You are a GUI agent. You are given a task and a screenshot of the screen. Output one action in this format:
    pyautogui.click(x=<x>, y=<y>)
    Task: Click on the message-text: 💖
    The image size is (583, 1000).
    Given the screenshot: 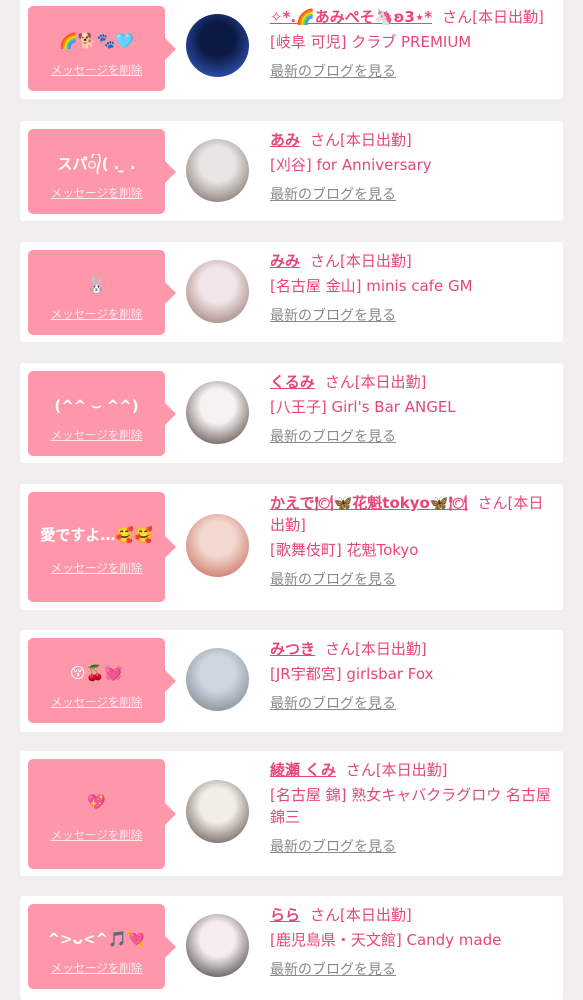 What is the action you would take?
    pyautogui.click(x=96, y=802)
    